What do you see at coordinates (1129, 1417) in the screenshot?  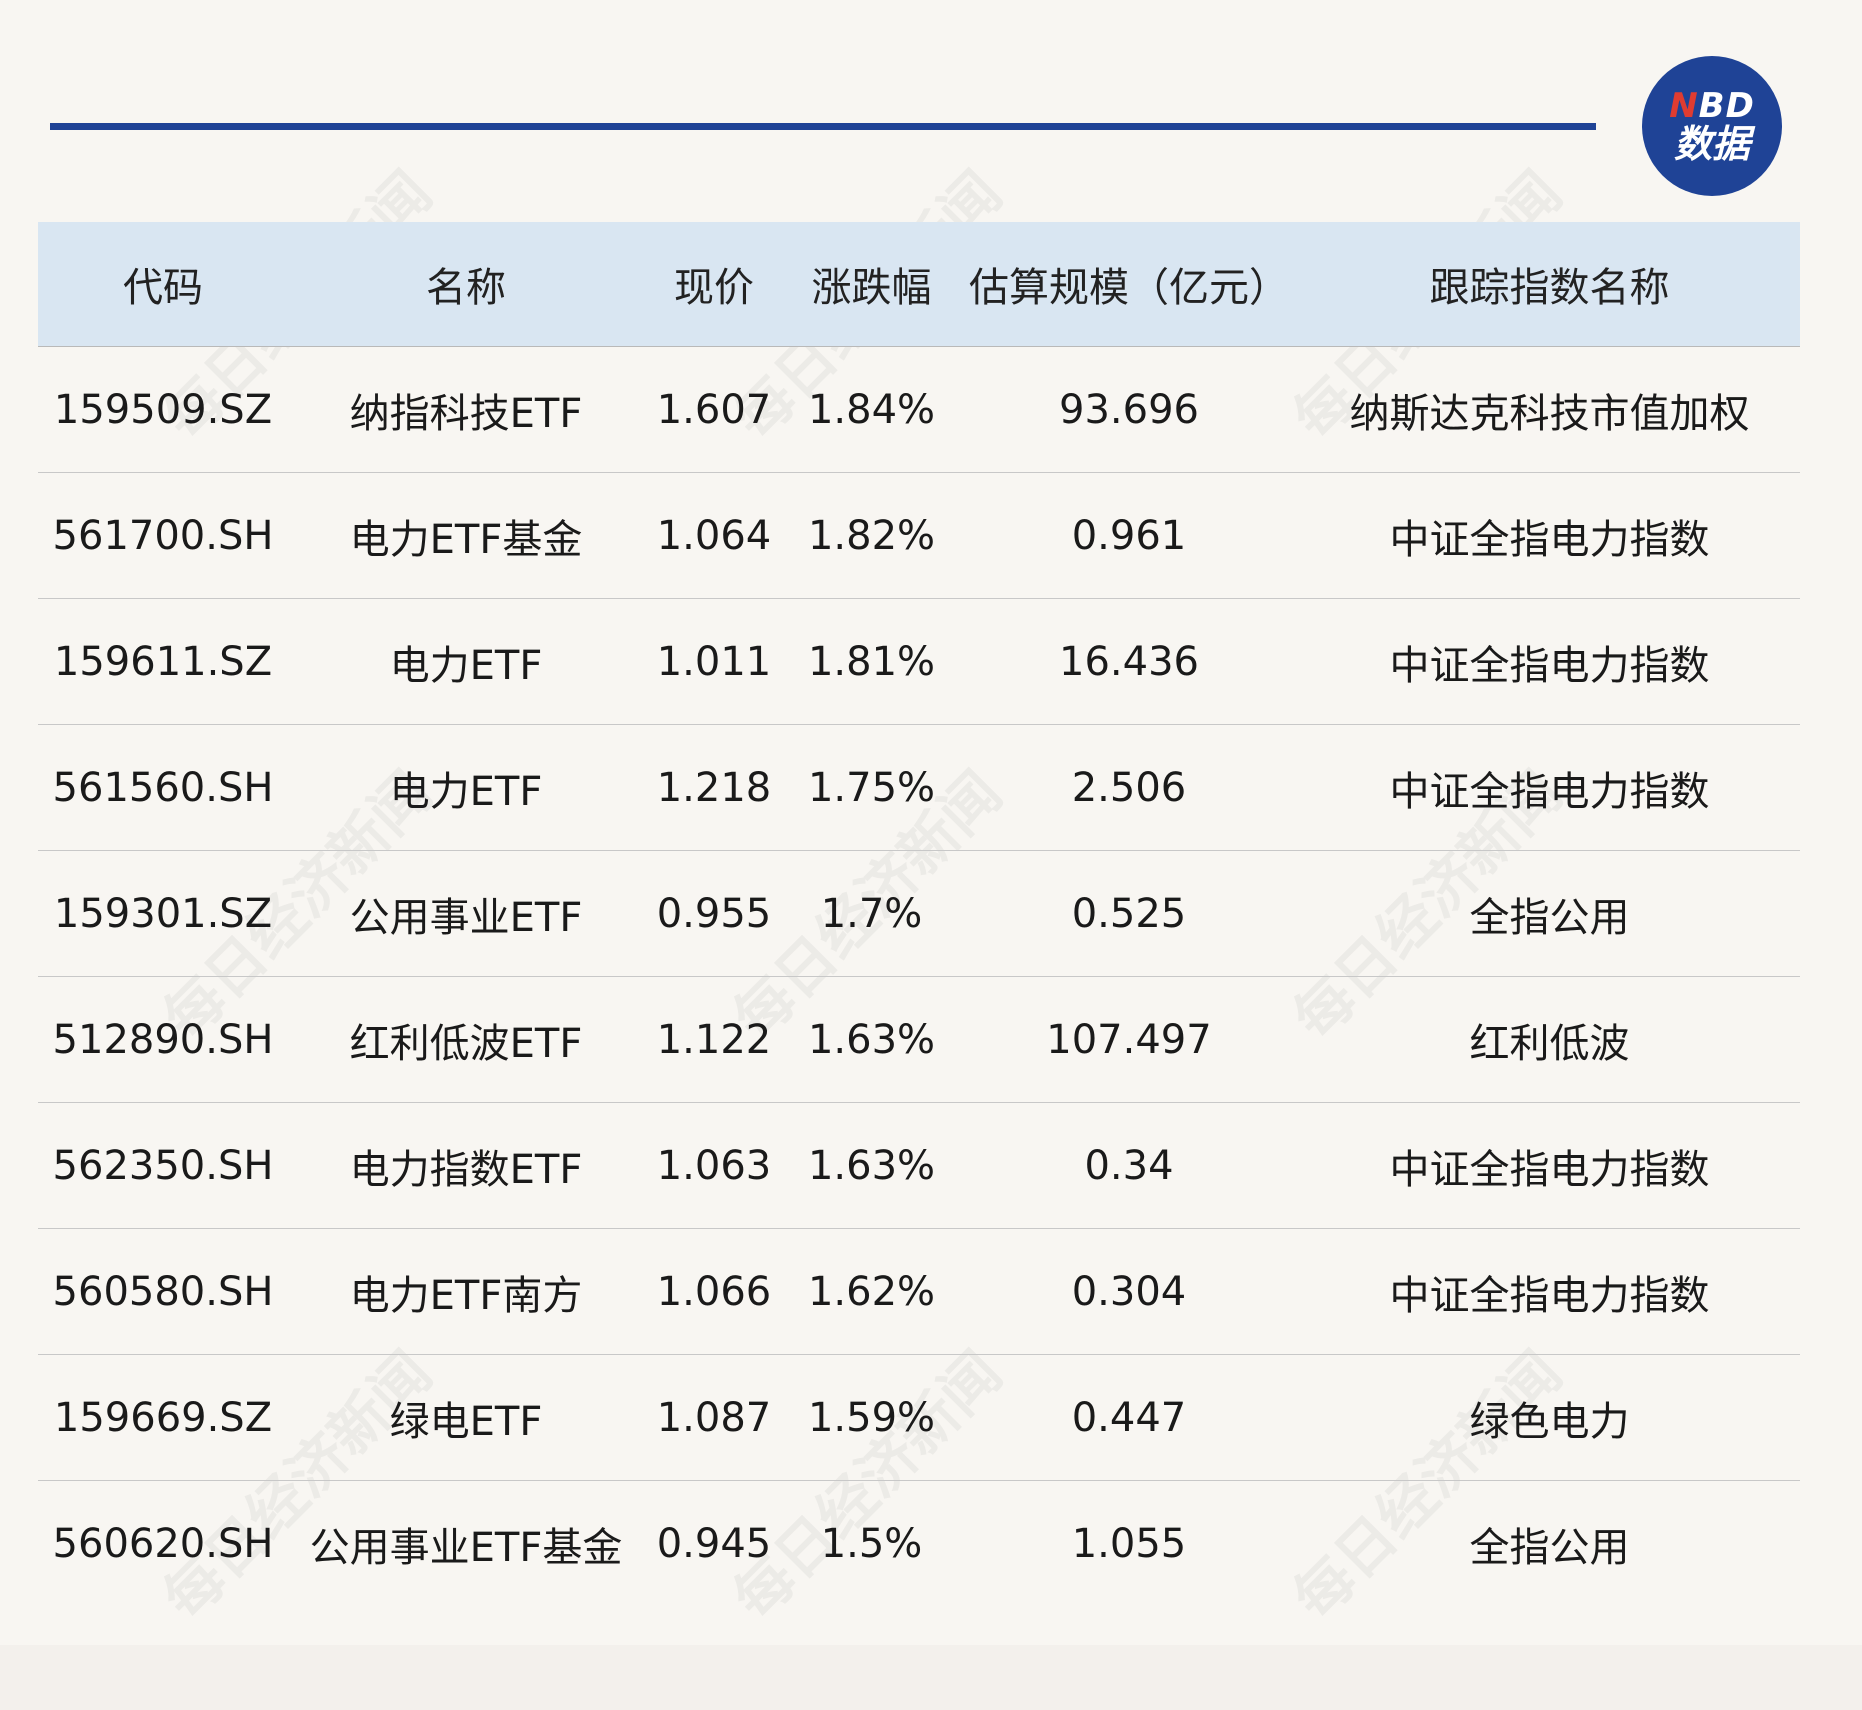 I see `cell-scale: 0.447` at bounding box center [1129, 1417].